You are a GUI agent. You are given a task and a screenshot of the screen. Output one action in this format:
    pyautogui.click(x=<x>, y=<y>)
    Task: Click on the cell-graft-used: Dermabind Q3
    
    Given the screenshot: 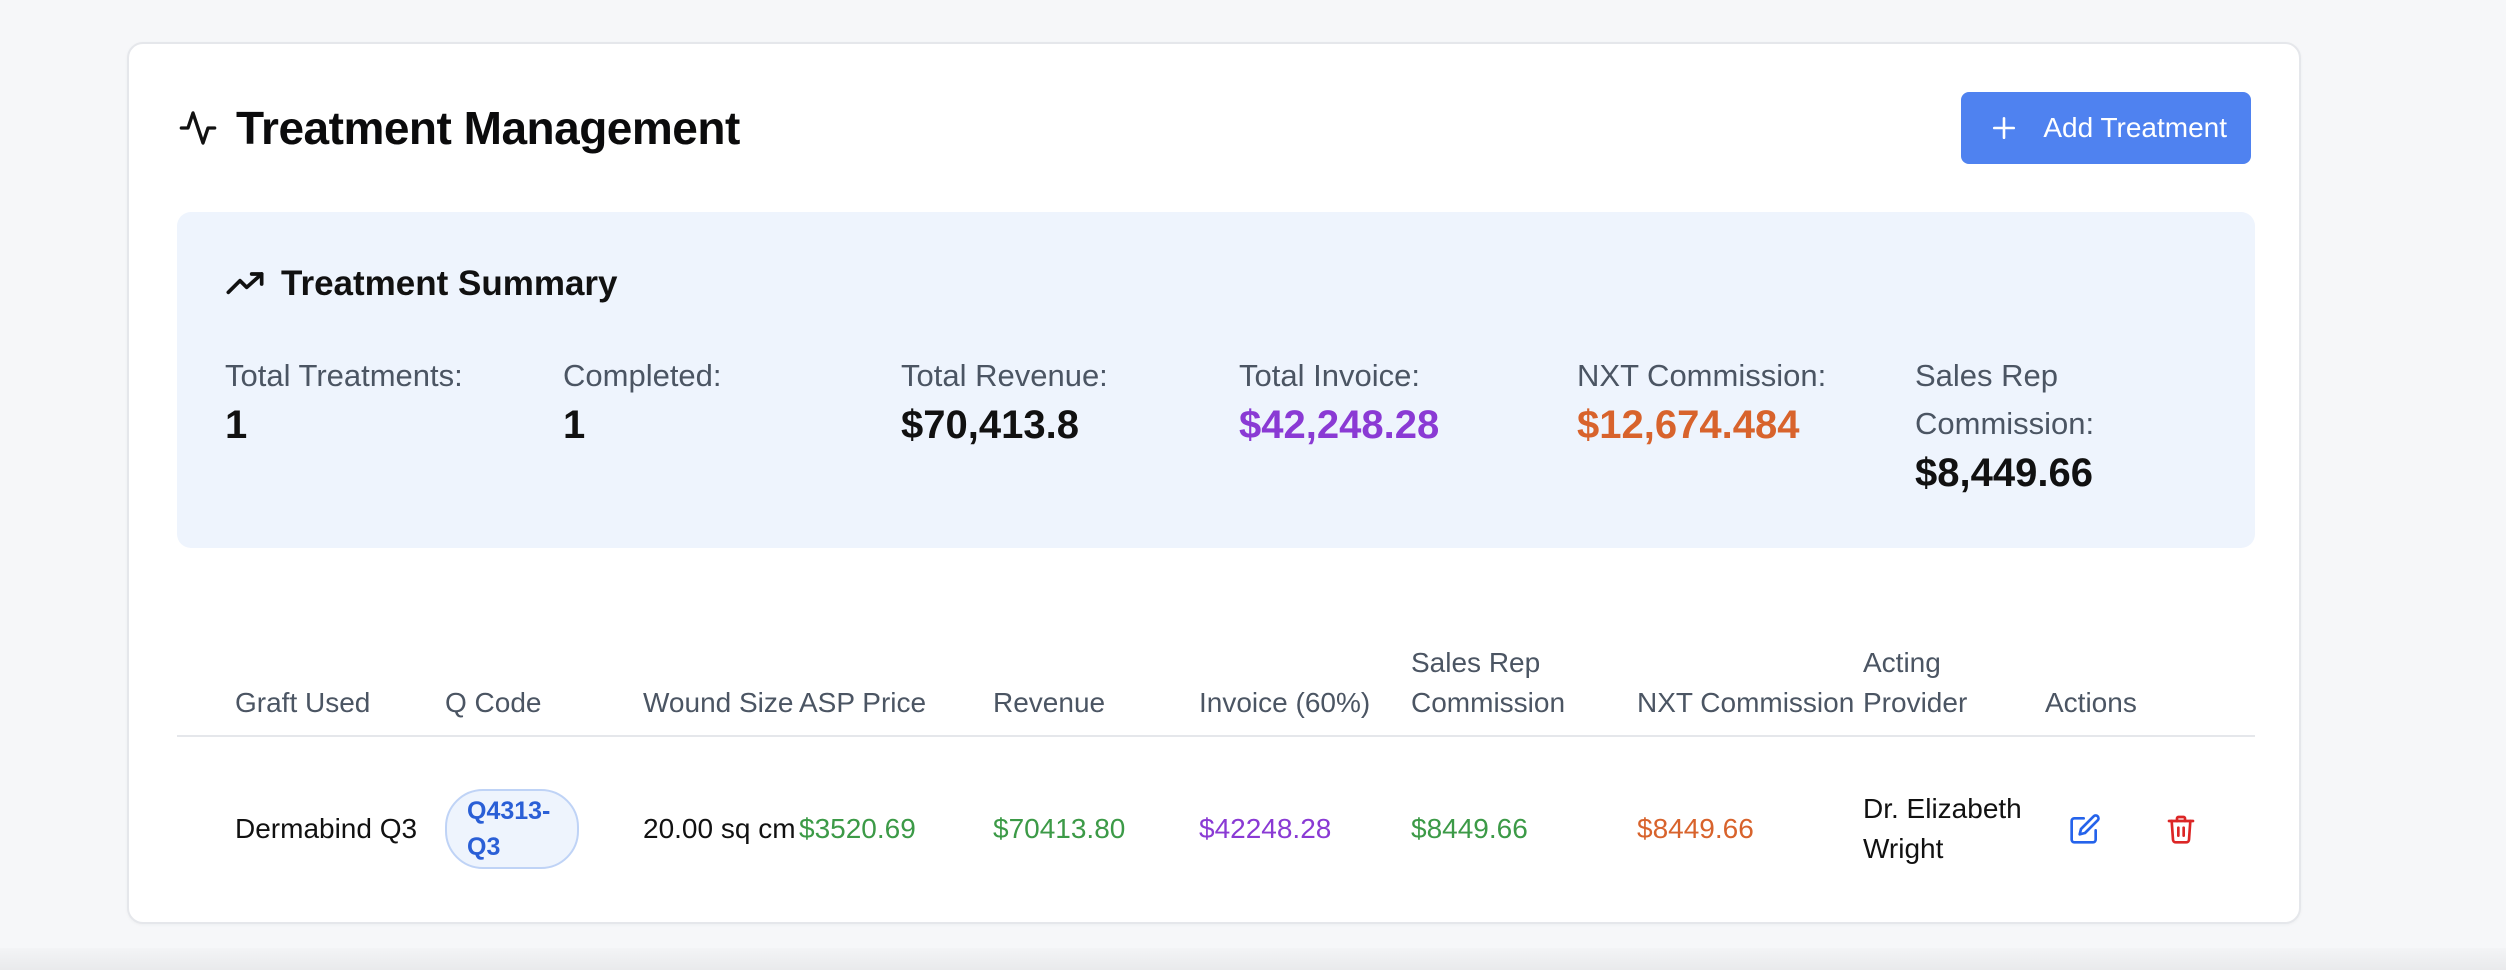 What is the action you would take?
    pyautogui.click(x=326, y=828)
    